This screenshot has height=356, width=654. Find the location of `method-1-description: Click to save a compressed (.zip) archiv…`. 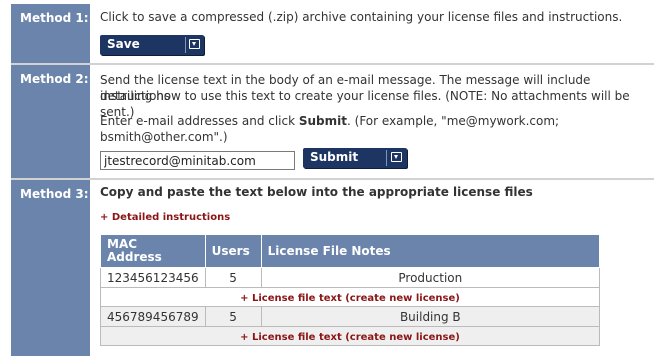

method-1-description: Click to save a compressed (.zip) archiv… is located at coordinates (361, 17).